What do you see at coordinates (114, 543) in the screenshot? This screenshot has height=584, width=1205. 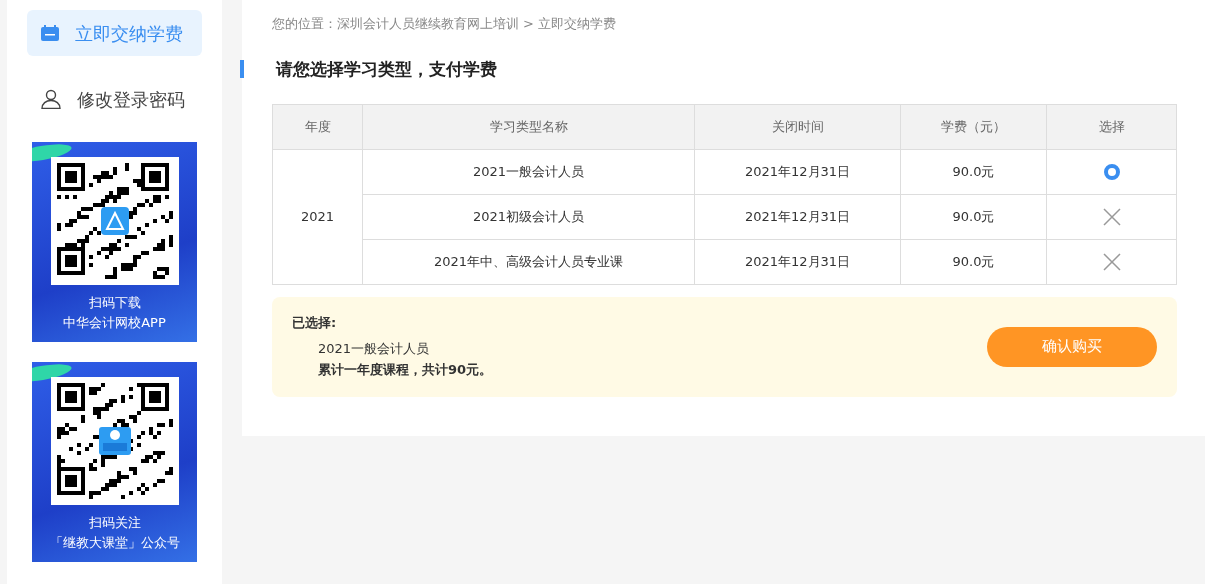 I see `promo-subtitle: 「继教大课堂」公众号` at bounding box center [114, 543].